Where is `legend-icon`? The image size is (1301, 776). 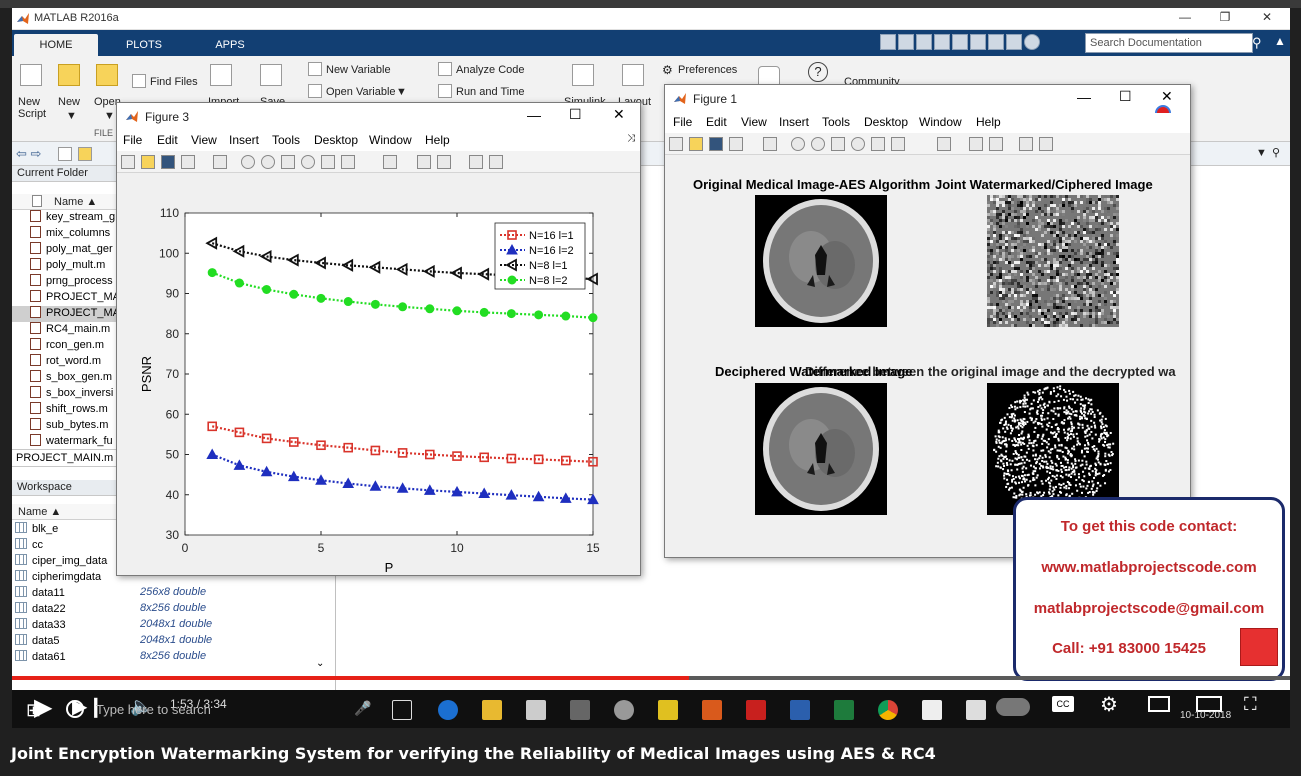
legend-icon is located at coordinates (996, 144).